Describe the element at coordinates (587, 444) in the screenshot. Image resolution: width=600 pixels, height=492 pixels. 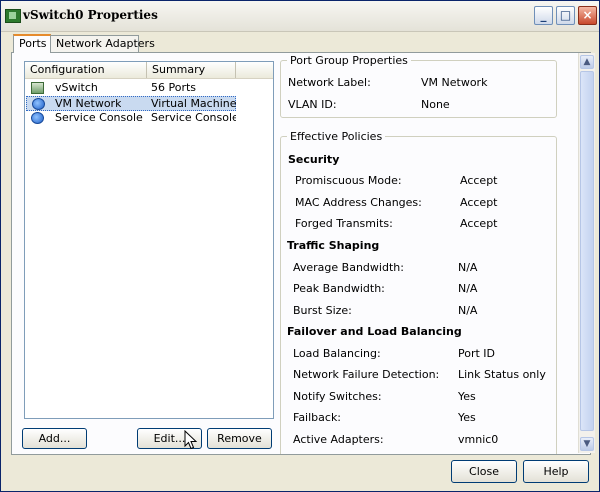
I see `scroll-down-button: ▼` at that location.